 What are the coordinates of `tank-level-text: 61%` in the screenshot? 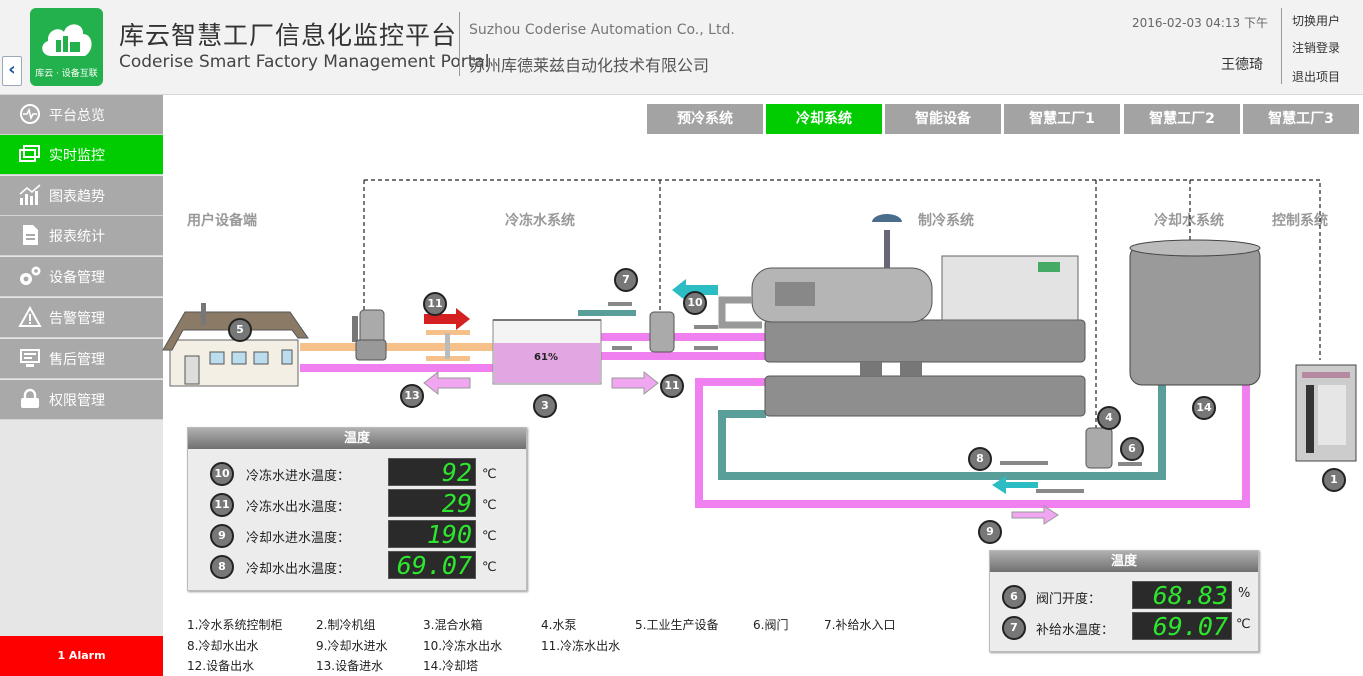 It's located at (546, 357).